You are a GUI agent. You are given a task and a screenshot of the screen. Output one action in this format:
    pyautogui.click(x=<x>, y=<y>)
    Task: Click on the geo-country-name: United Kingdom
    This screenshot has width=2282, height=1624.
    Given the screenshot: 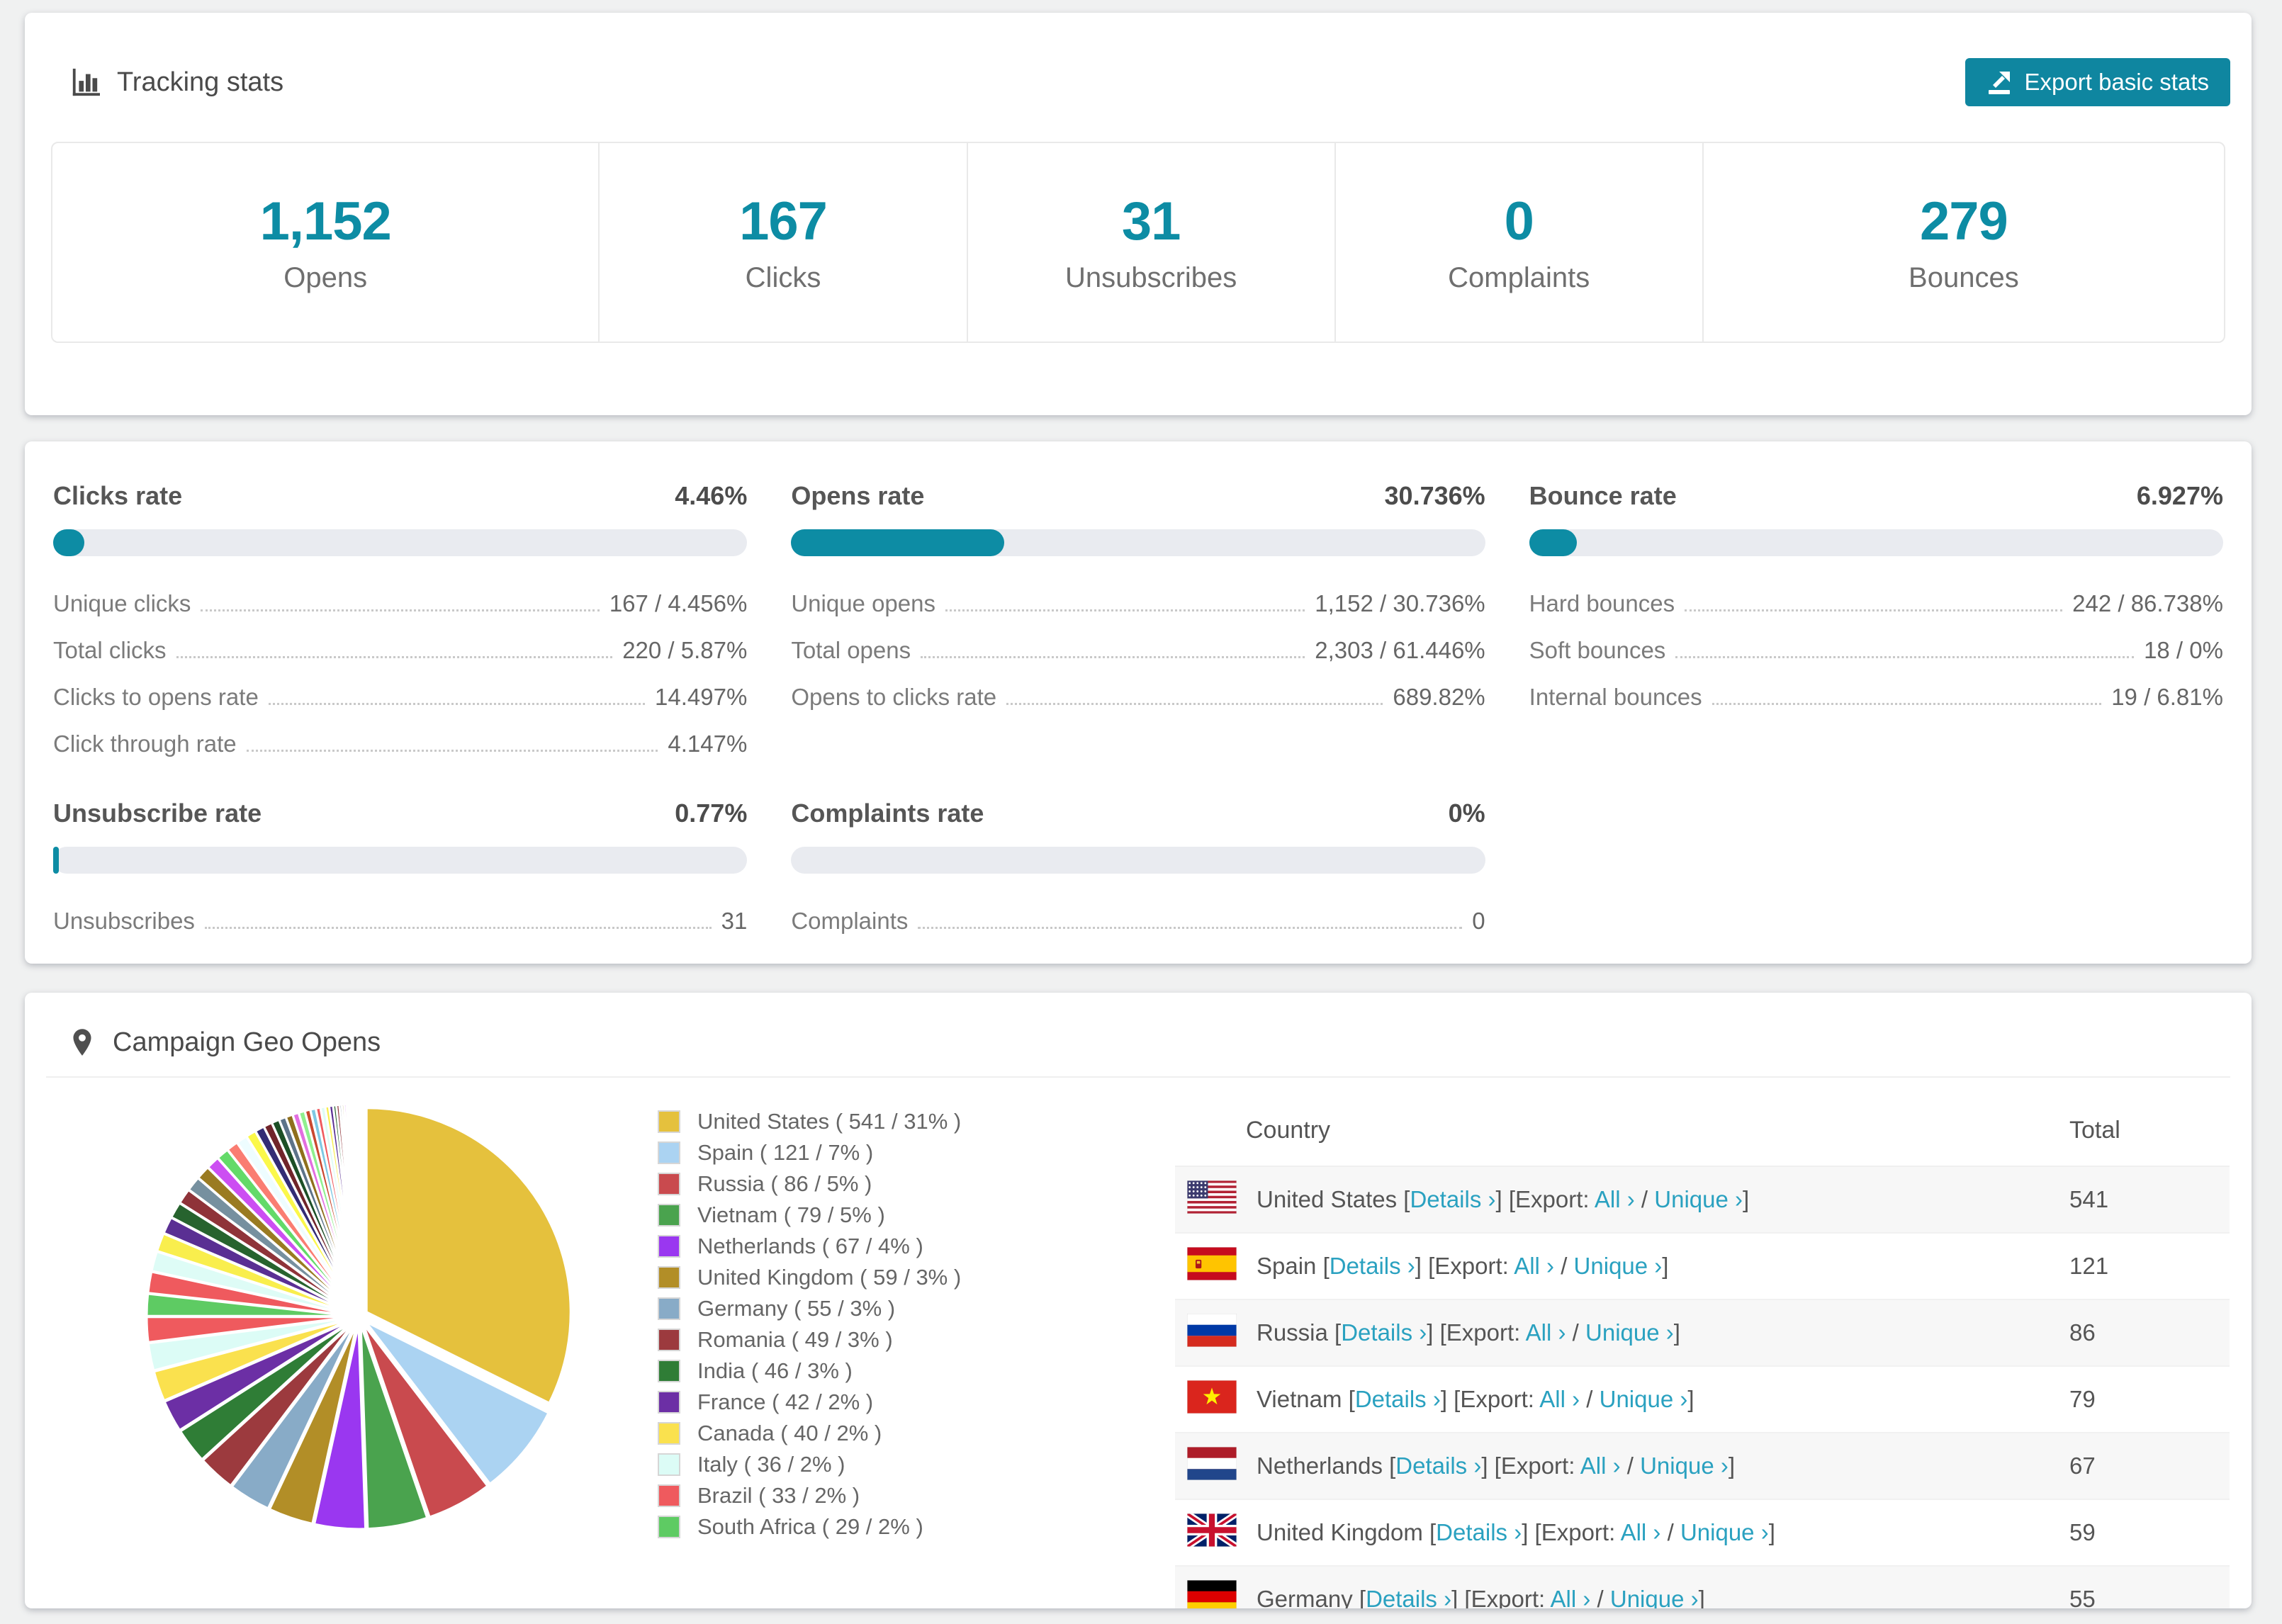 What is the action you would take?
    pyautogui.click(x=1340, y=1532)
    